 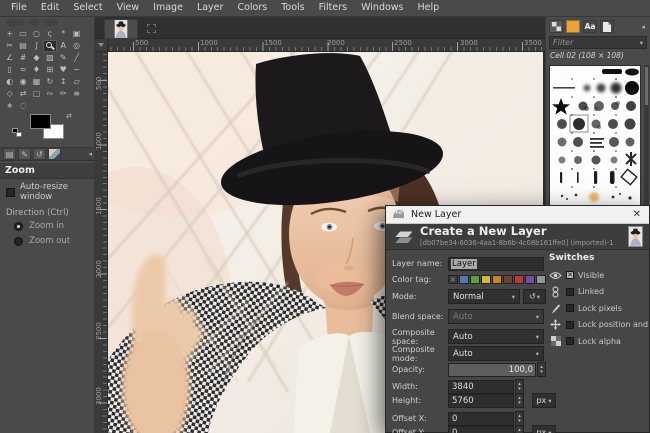 What do you see at coordinates (10, 58) in the screenshot?
I see `measure-tool: ∠` at bounding box center [10, 58].